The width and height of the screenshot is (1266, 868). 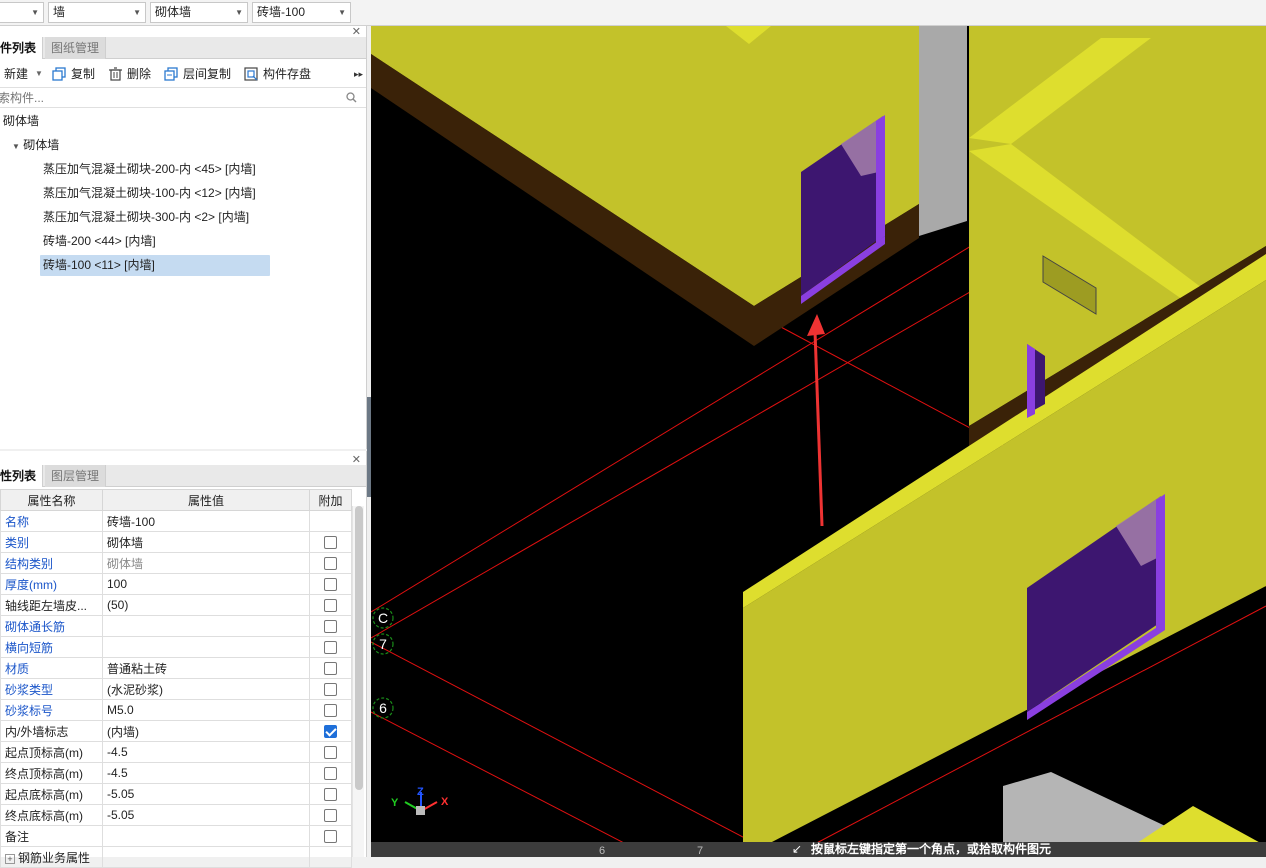 I want to click on property-value: 普通粘土砖, so click(x=206, y=668).